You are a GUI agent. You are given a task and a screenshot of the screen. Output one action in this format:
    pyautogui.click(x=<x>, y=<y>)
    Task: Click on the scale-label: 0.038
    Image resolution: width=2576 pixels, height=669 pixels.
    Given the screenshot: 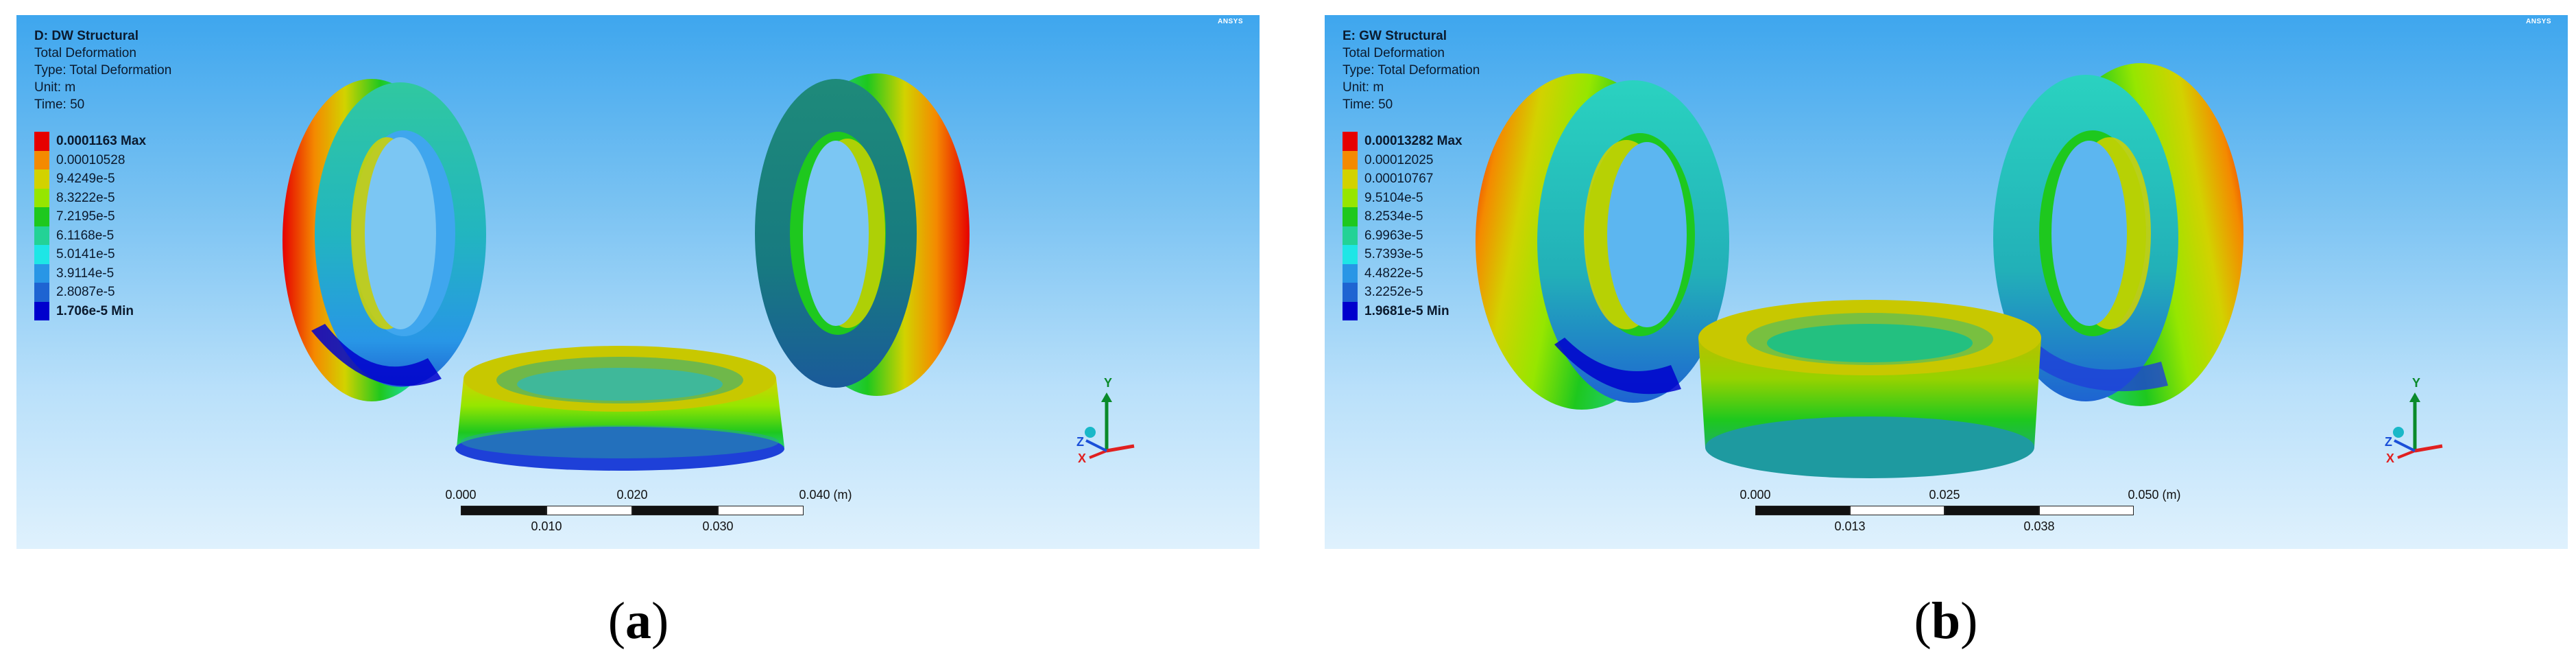 What is the action you would take?
    pyautogui.click(x=2039, y=526)
    